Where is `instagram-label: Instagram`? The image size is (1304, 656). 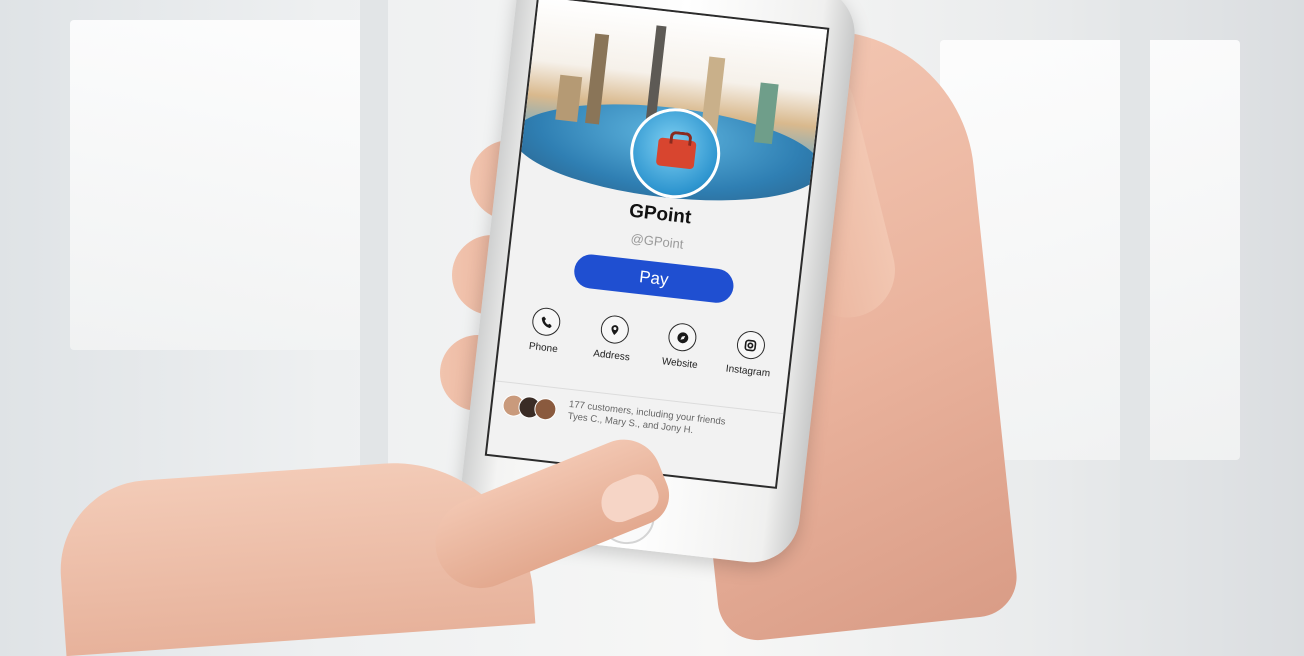
instagram-label: Instagram is located at coordinates (748, 371).